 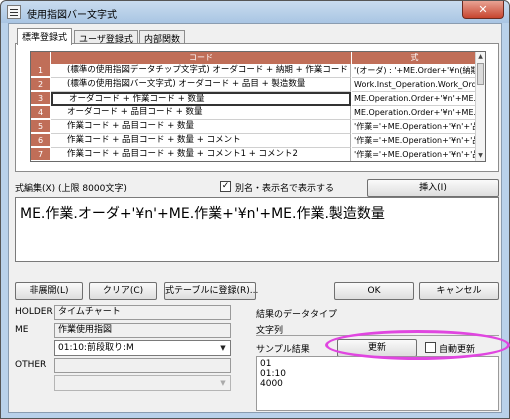 I want to click on cancel-button: キャンセル, so click(x=459, y=291).